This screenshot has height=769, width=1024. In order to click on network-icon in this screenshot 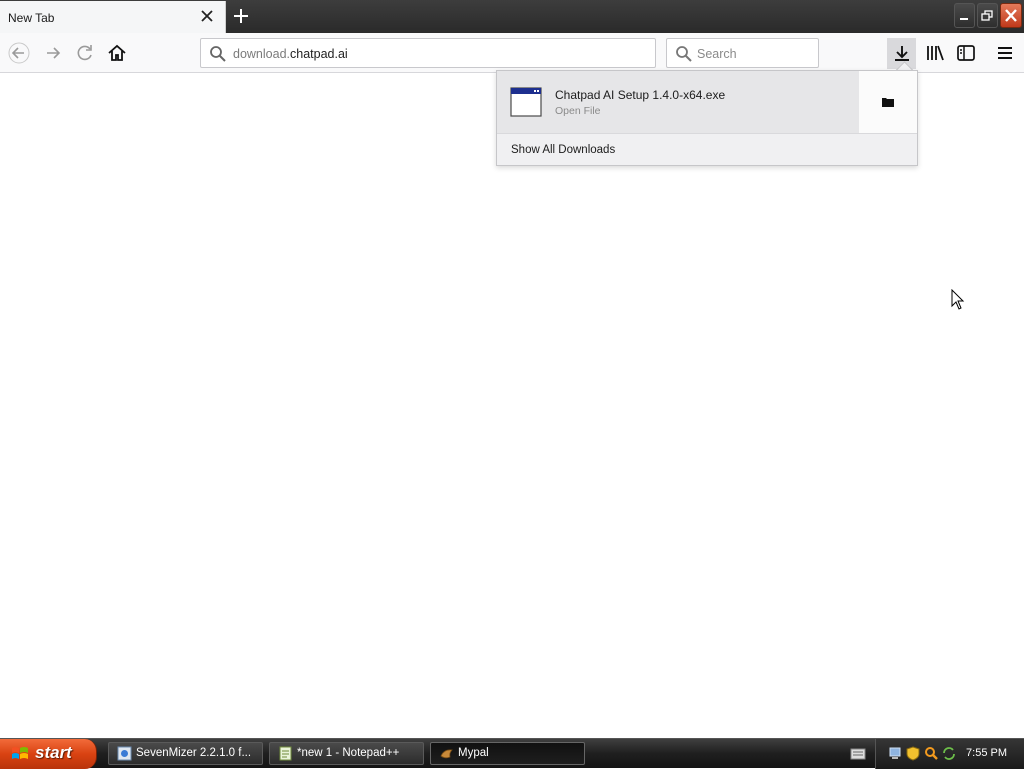, I will do `click(895, 753)`.